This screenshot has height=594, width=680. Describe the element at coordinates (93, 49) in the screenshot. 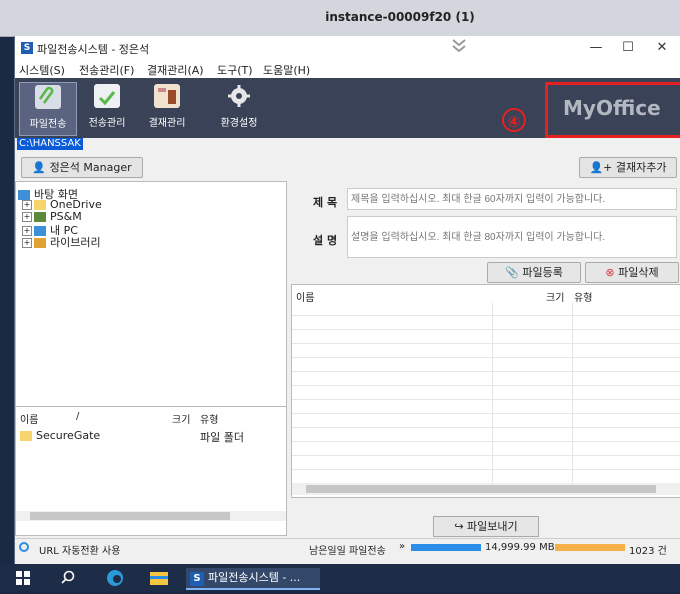

I see `window-title: 파일전송시스템 - 정은석` at that location.